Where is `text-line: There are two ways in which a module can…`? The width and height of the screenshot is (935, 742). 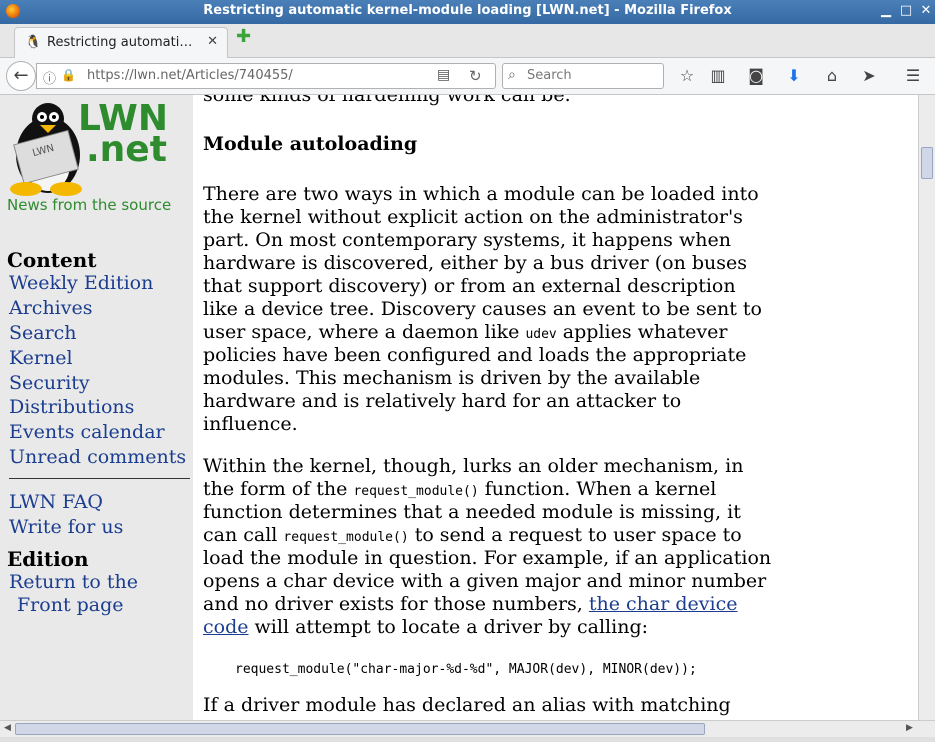
text-line: There are two ways in which a module can… is located at coordinates (481, 194).